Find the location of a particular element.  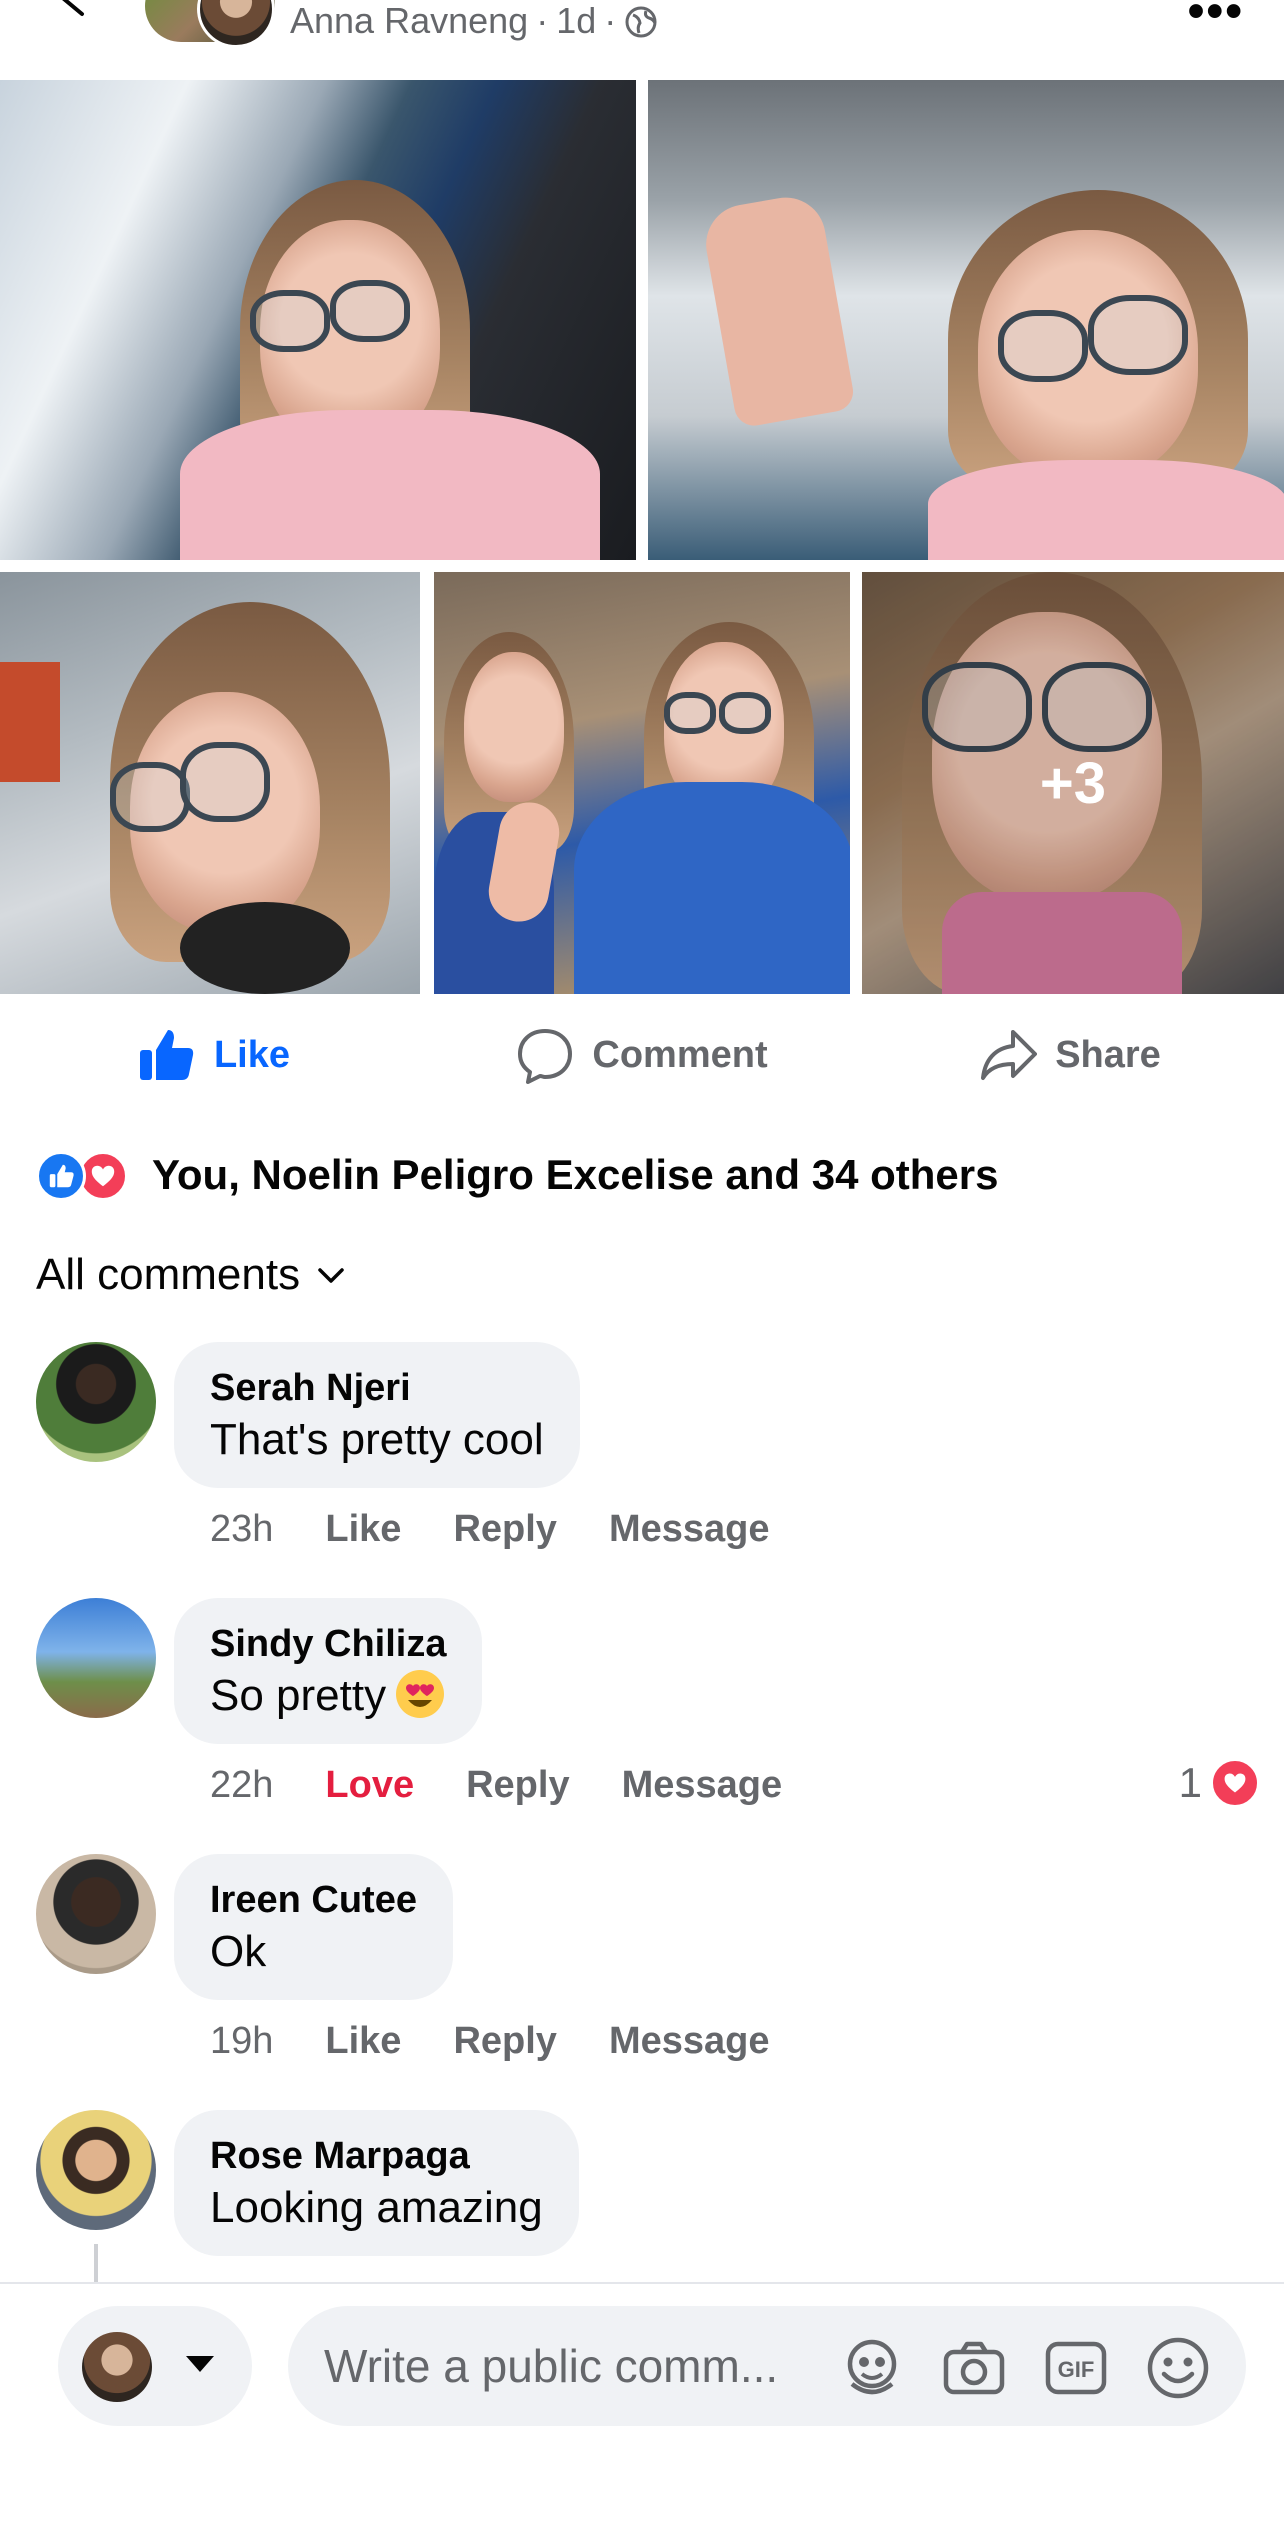

comment-bubble: Serah Njeri That's pretty cool is located at coordinates (377, 1415).